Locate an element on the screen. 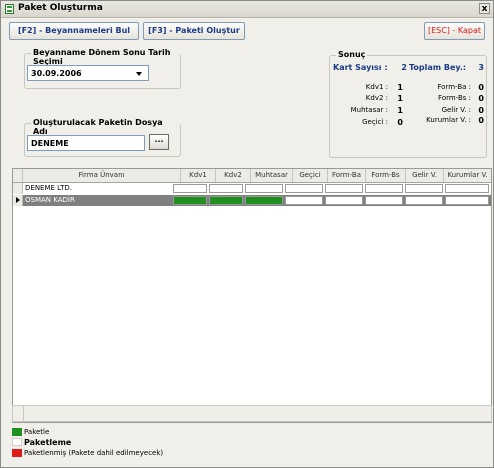  gecici-value: 0 is located at coordinates (400, 122).